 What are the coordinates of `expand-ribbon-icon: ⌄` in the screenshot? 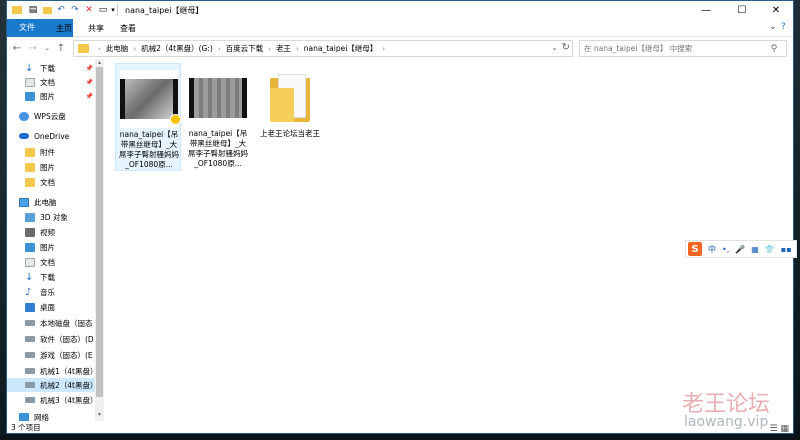 It's located at (773, 27).